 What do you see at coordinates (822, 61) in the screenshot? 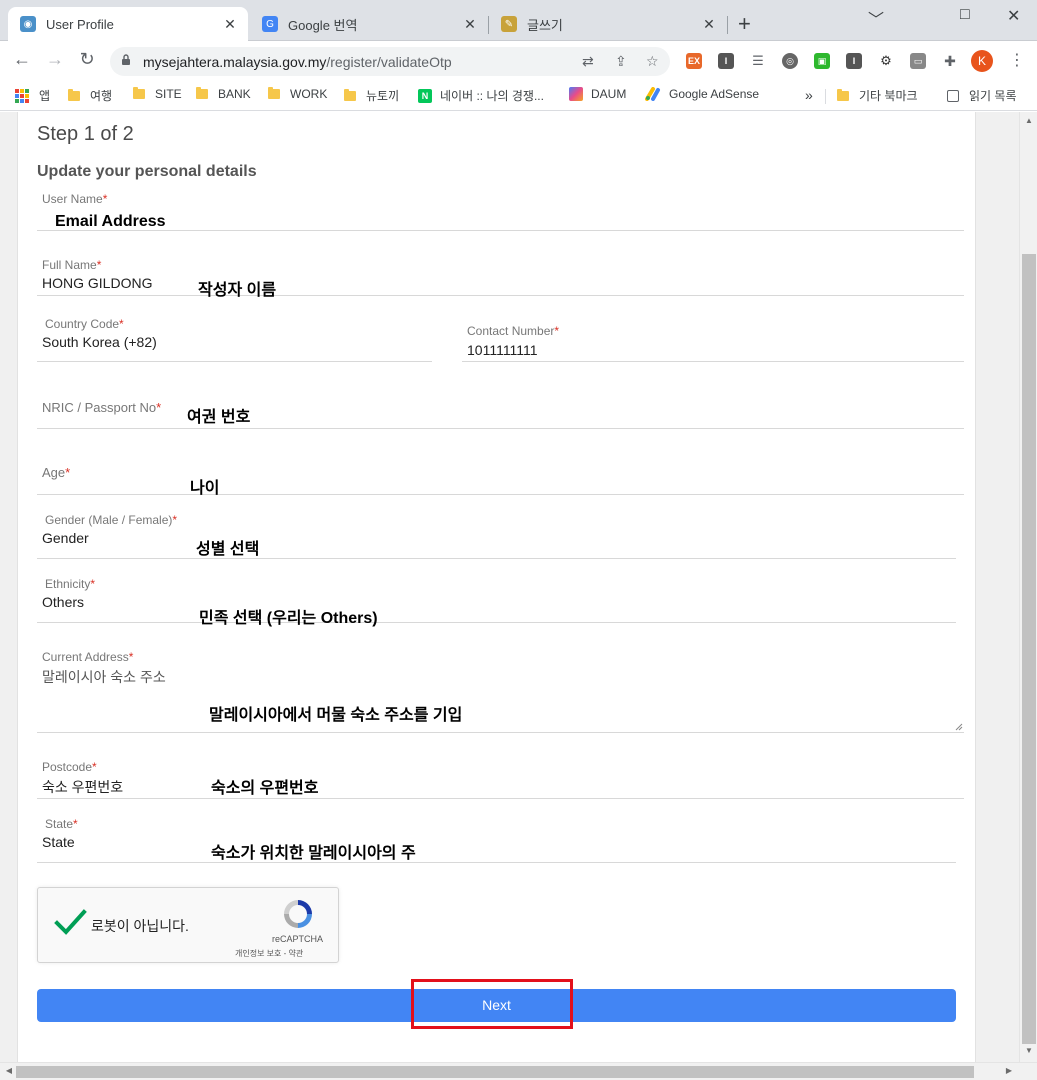
I see `green-extension-icon: ▣` at bounding box center [822, 61].